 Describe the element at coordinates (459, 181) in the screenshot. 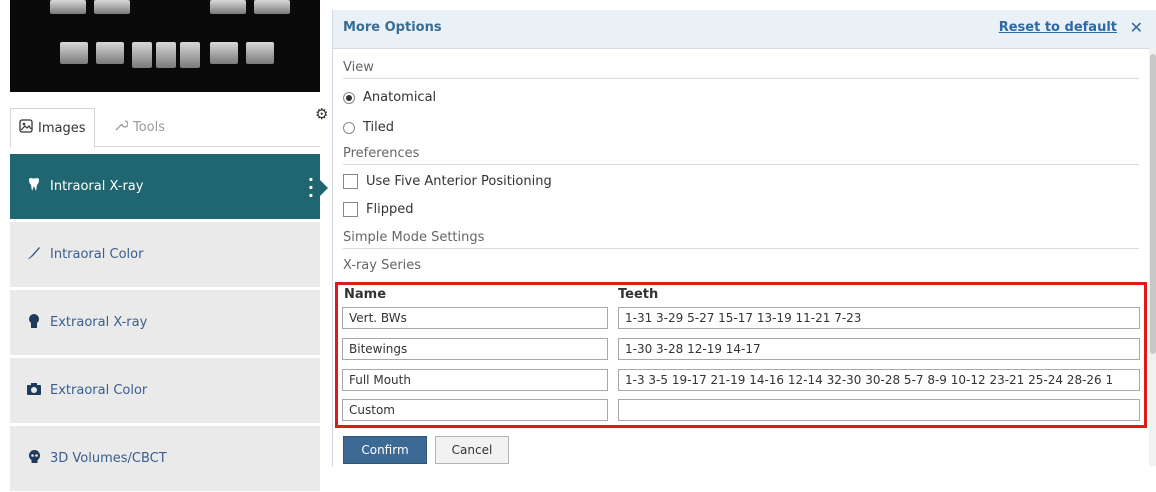

I see `checkbox-five-anterior-label: Use Five Anterior Positioning` at that location.